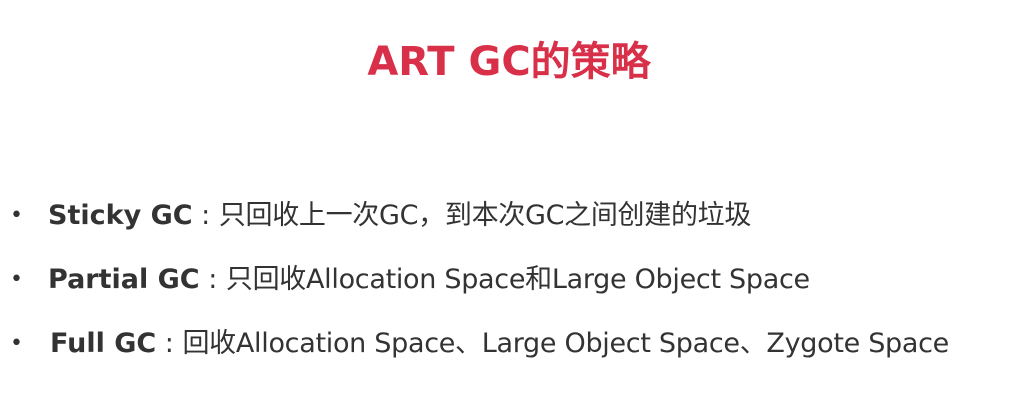  Describe the element at coordinates (124, 279) in the screenshot. I see `gc-term: Partial GC` at that location.